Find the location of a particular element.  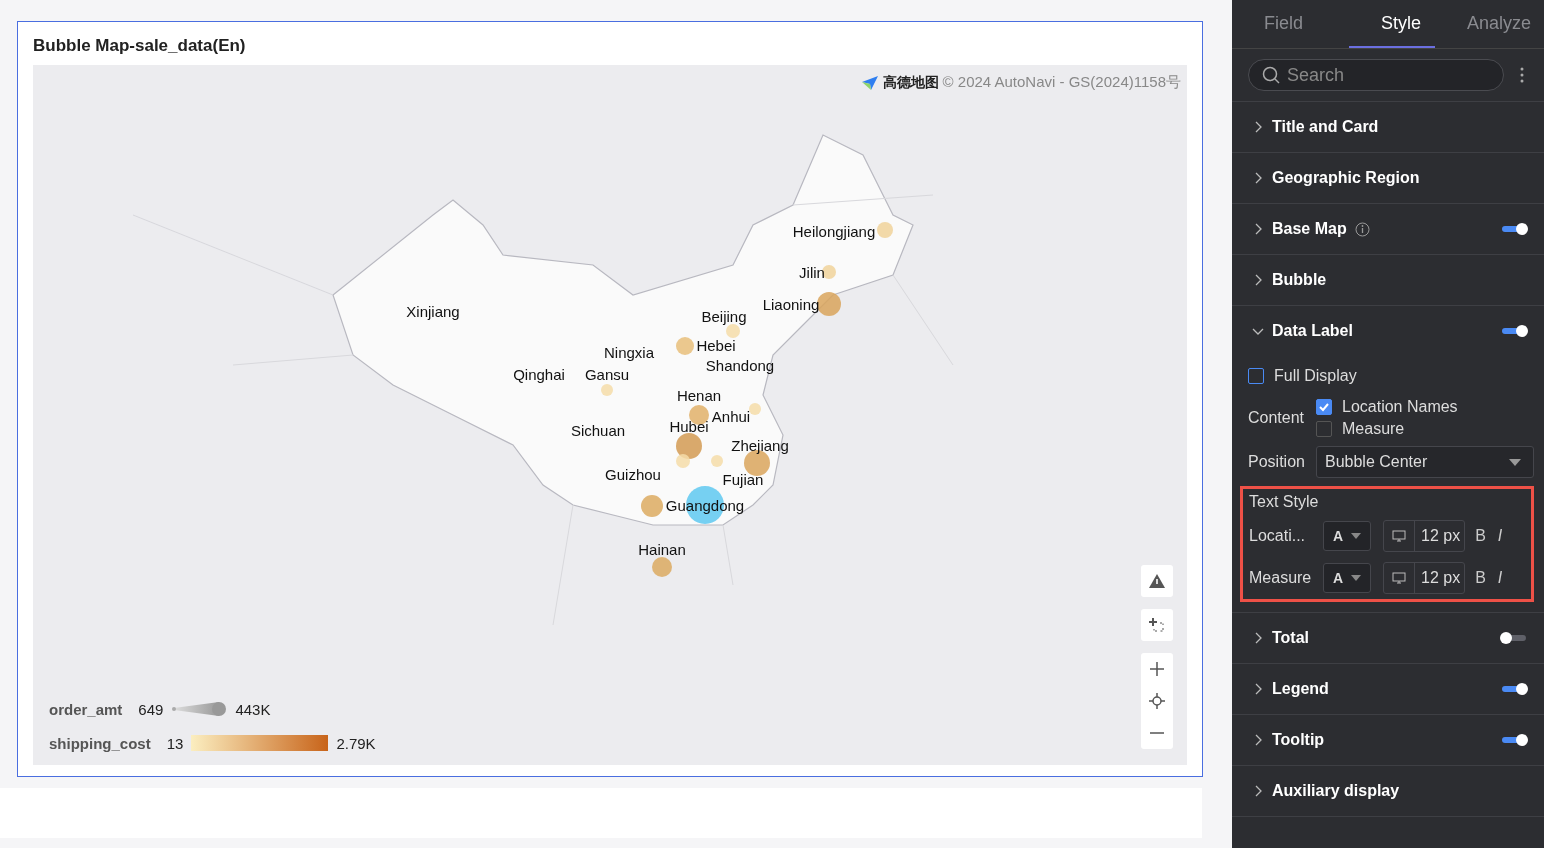

warning-button is located at coordinates (1157, 581).